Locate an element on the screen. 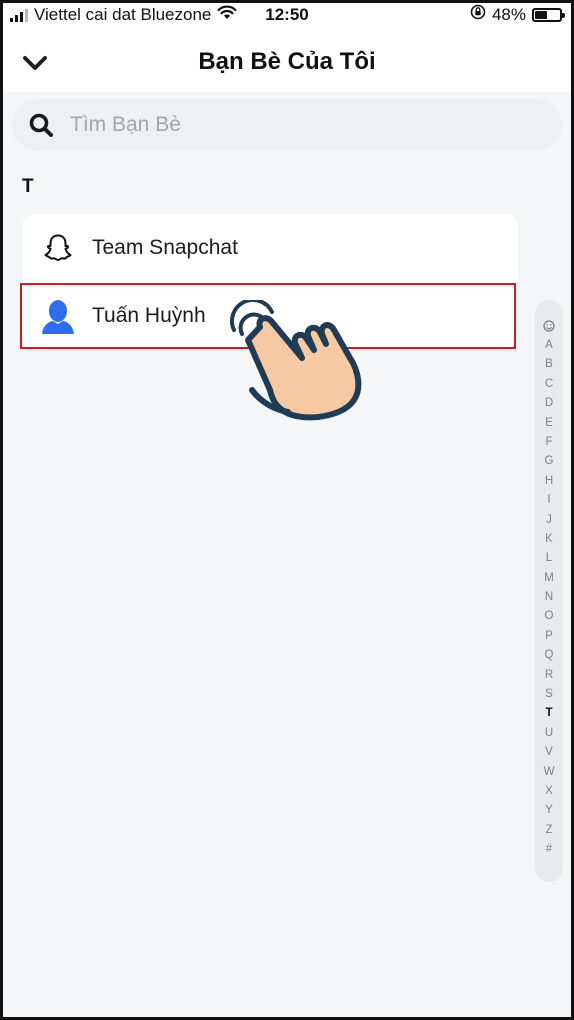  battery-icon is located at coordinates (548, 14).